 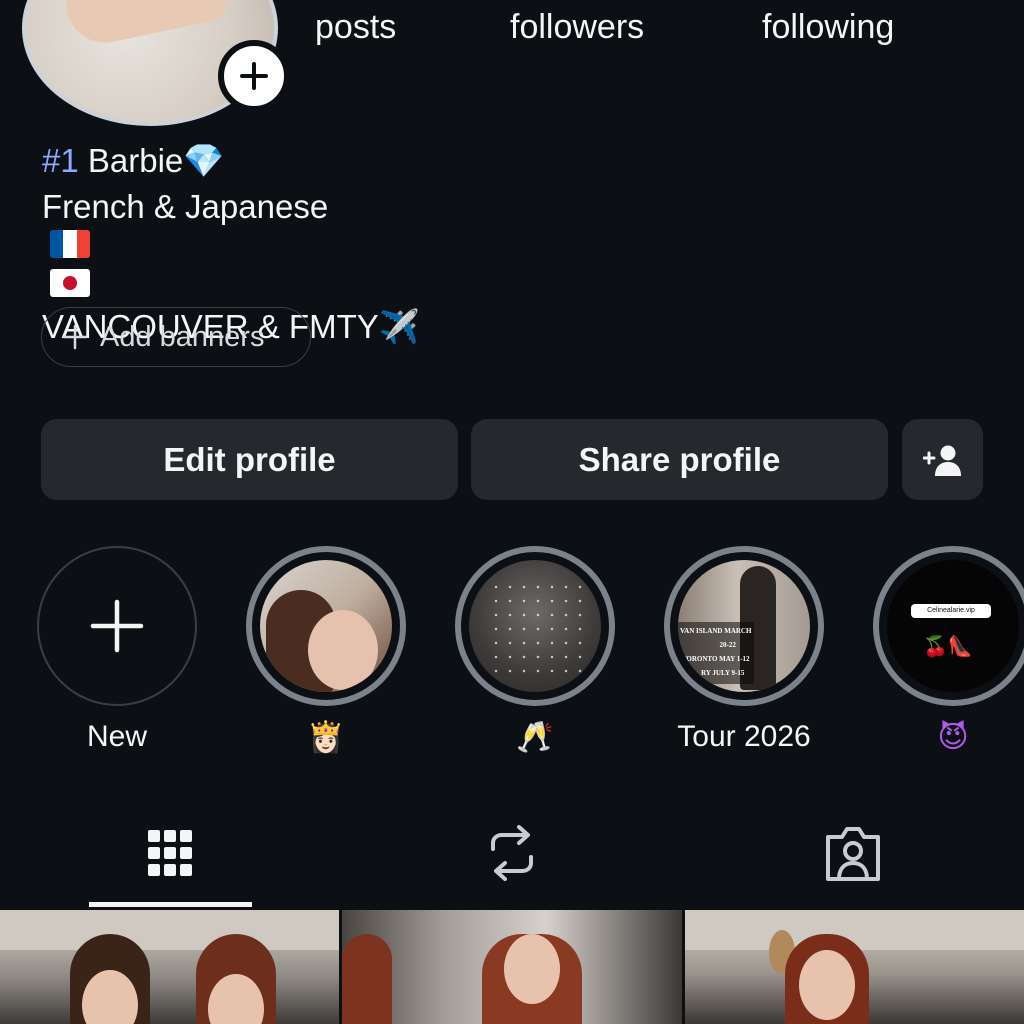 I want to click on tagged-icon, so click(x=853, y=854).